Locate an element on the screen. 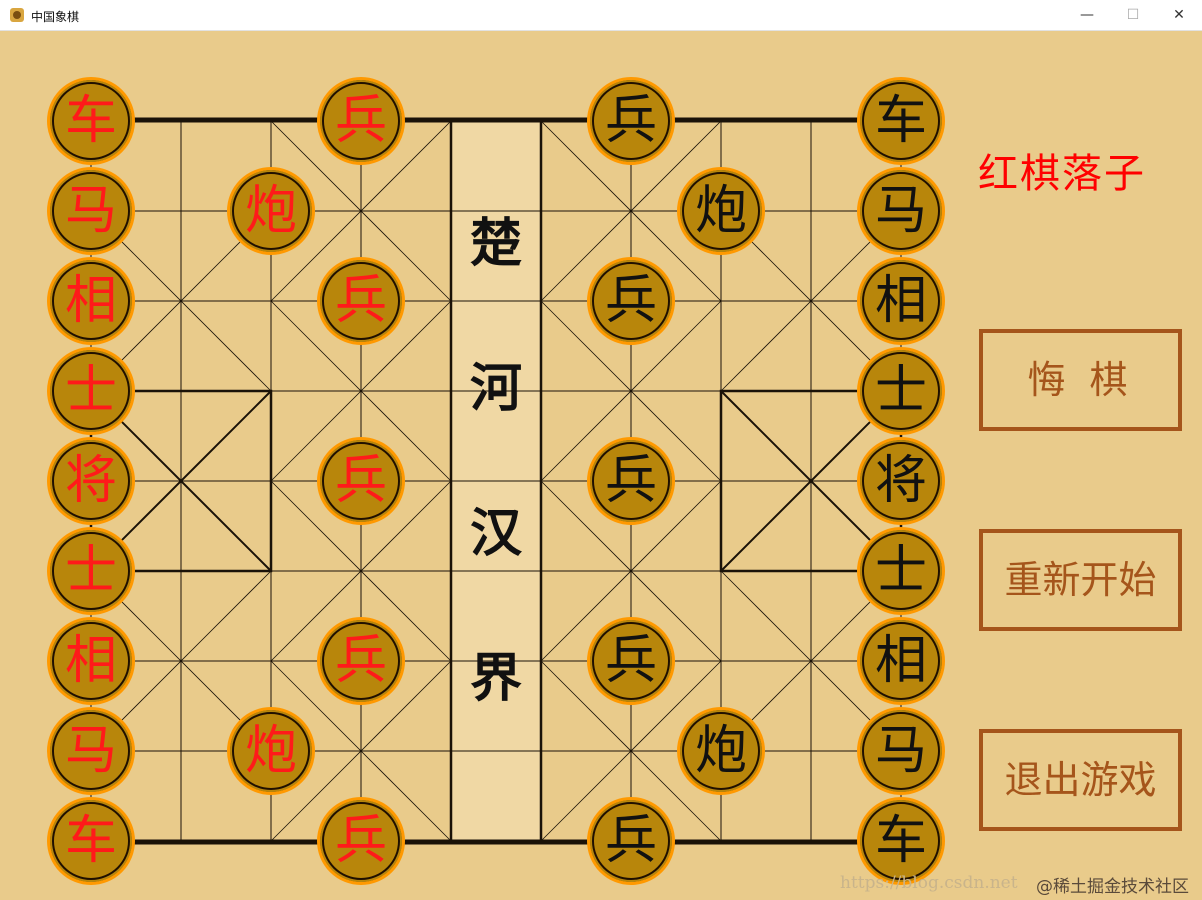 Image resolution: width=1202 pixels, height=900 pixels. quit-button: 退出游戏 is located at coordinates (1080, 780).